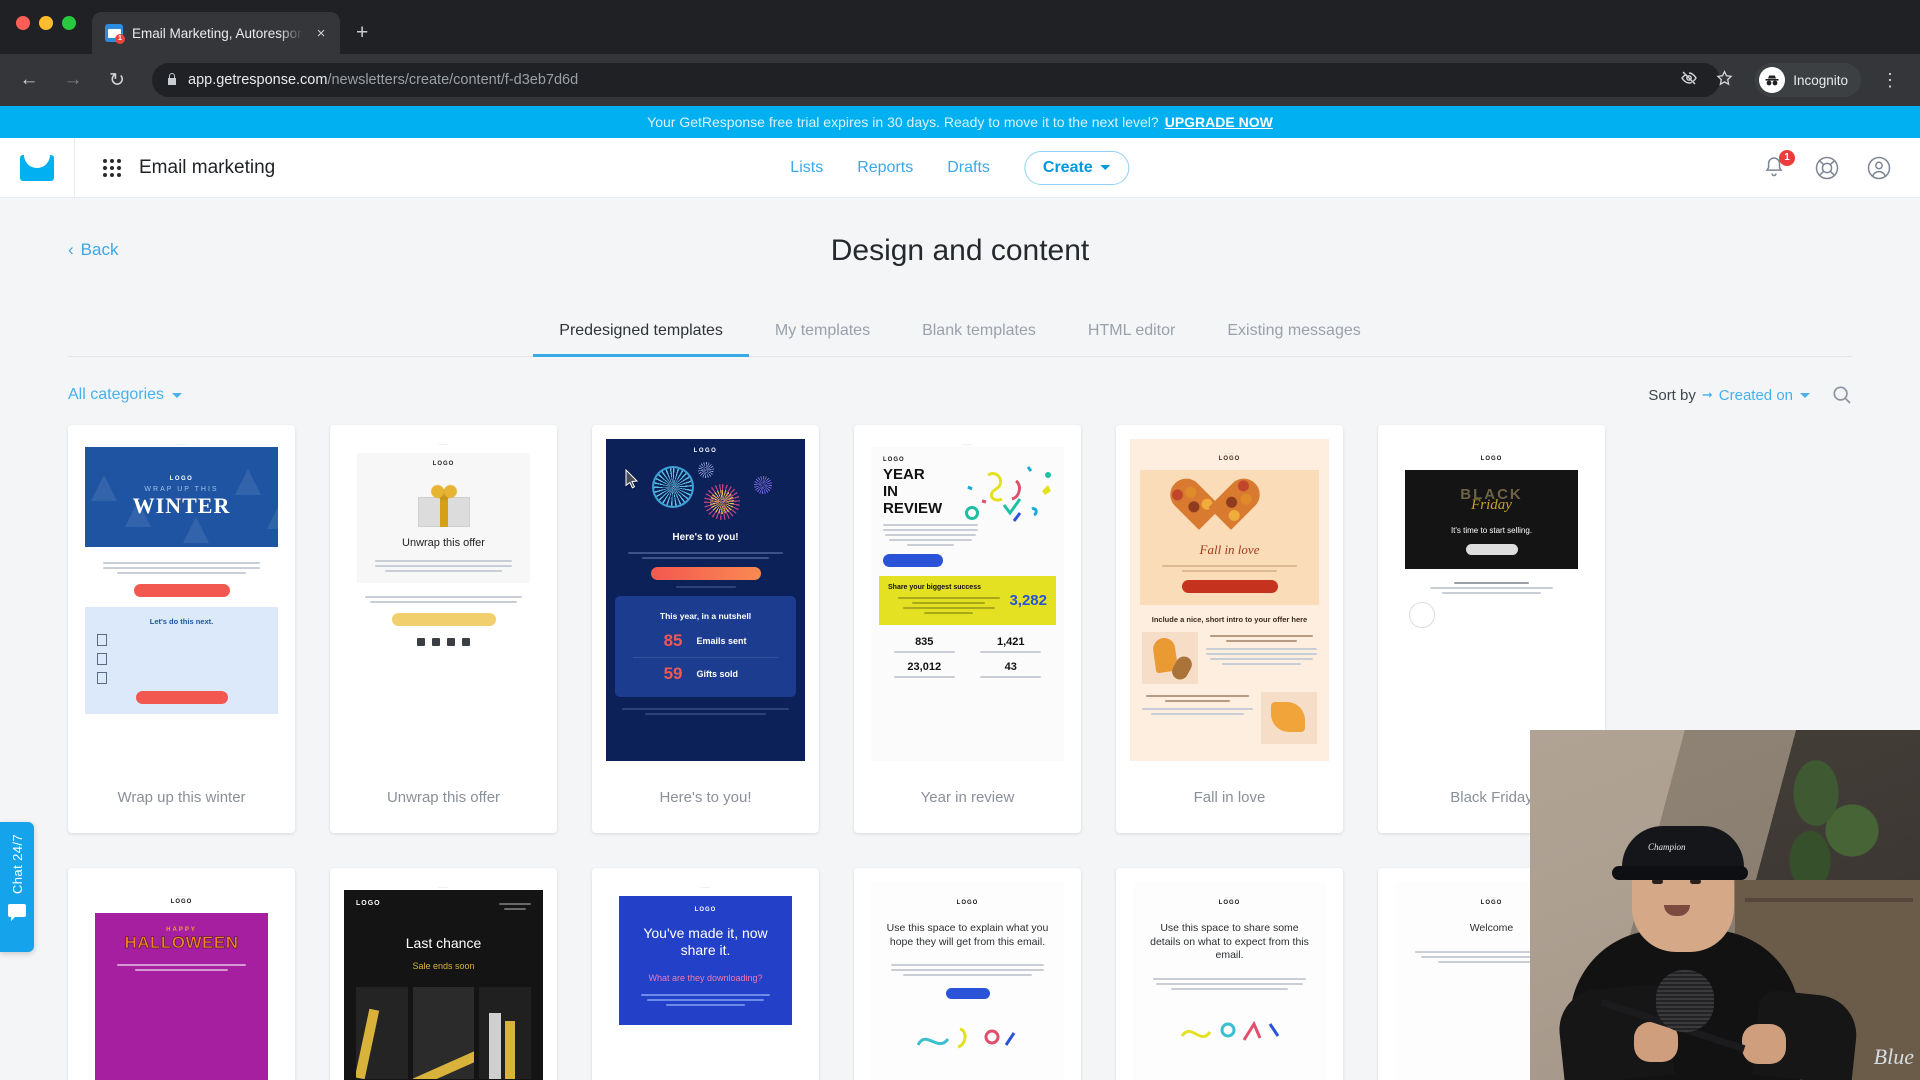 The image size is (1920, 1080). Describe the element at coordinates (1028, 601) in the screenshot. I see `highlight-value: 3,282` at that location.